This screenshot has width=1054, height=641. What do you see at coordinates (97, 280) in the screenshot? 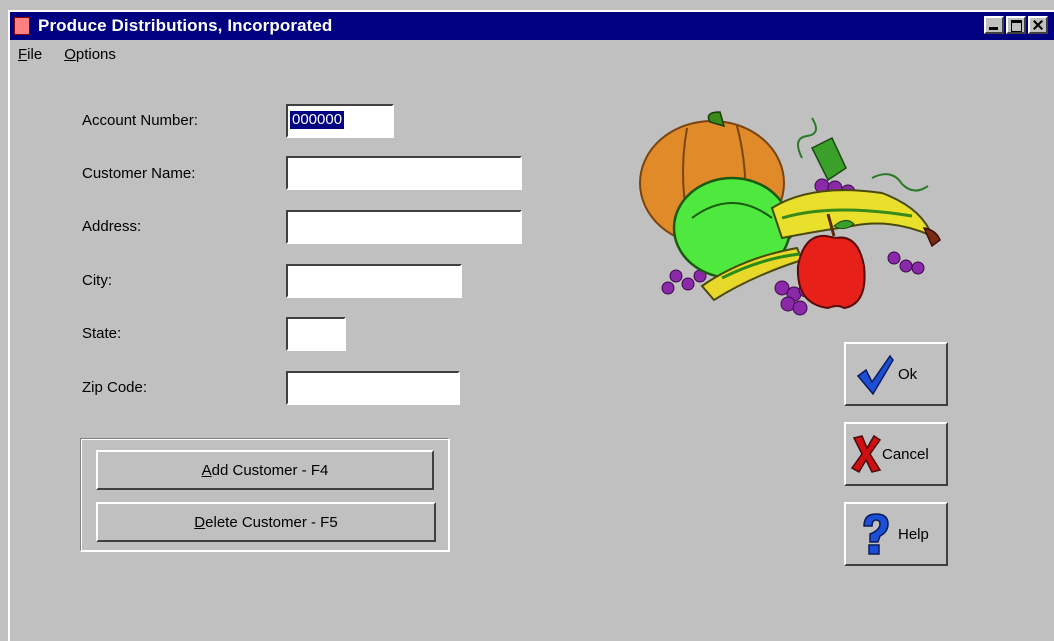
I see `city-label: City:` at bounding box center [97, 280].